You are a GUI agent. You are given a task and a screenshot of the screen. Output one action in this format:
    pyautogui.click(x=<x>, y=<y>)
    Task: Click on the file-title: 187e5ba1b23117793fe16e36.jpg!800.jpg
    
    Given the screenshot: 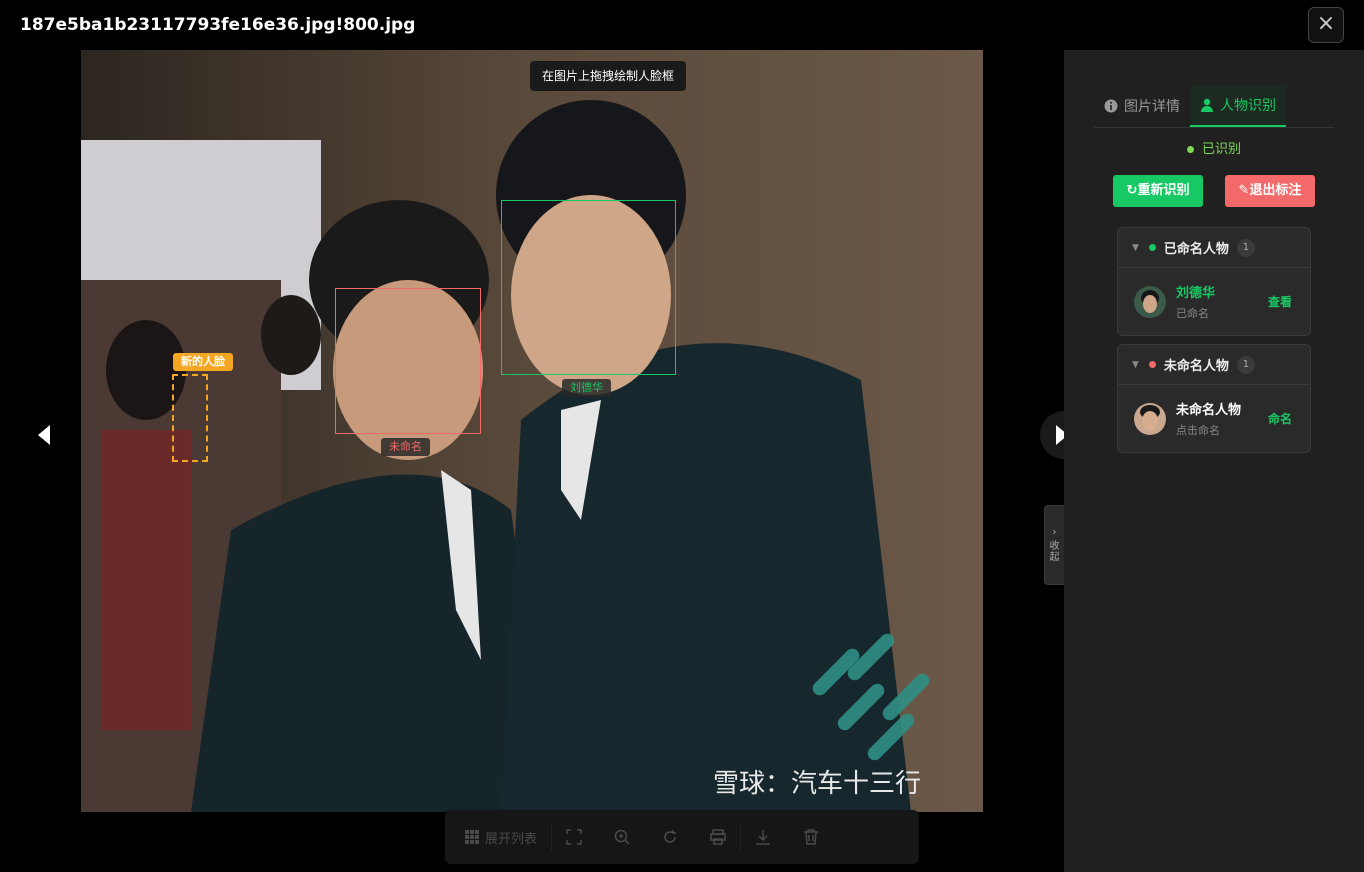 What is the action you would take?
    pyautogui.click(x=218, y=25)
    